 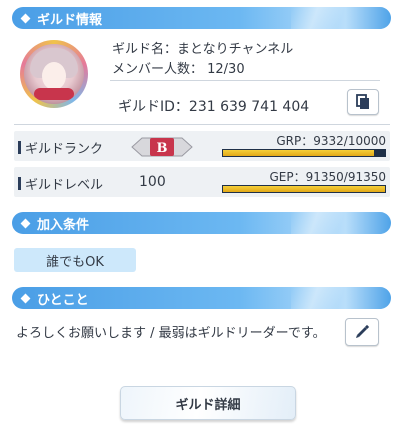 I want to click on gep-text: GEP：91350/91350, so click(x=327, y=177).